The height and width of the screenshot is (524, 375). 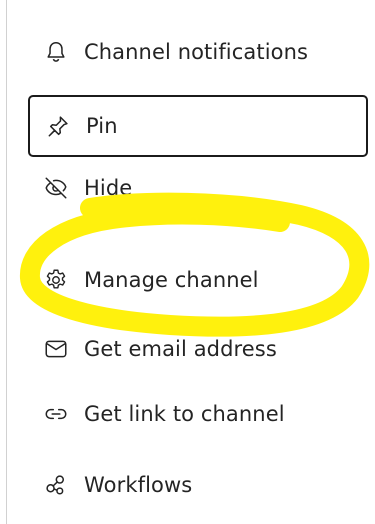 What do you see at coordinates (56, 280) in the screenshot?
I see `gear-icon` at bounding box center [56, 280].